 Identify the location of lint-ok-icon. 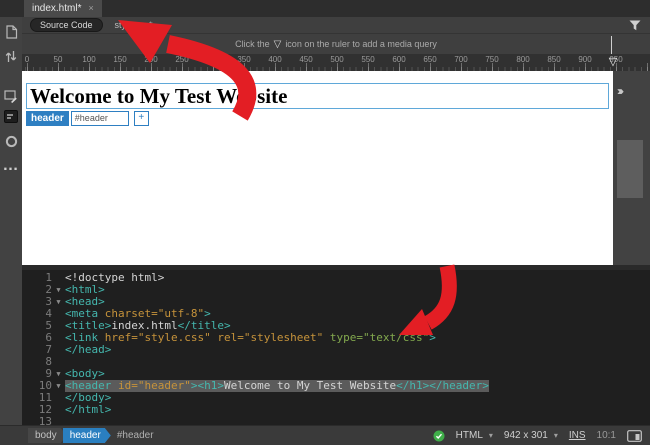
(439, 436).